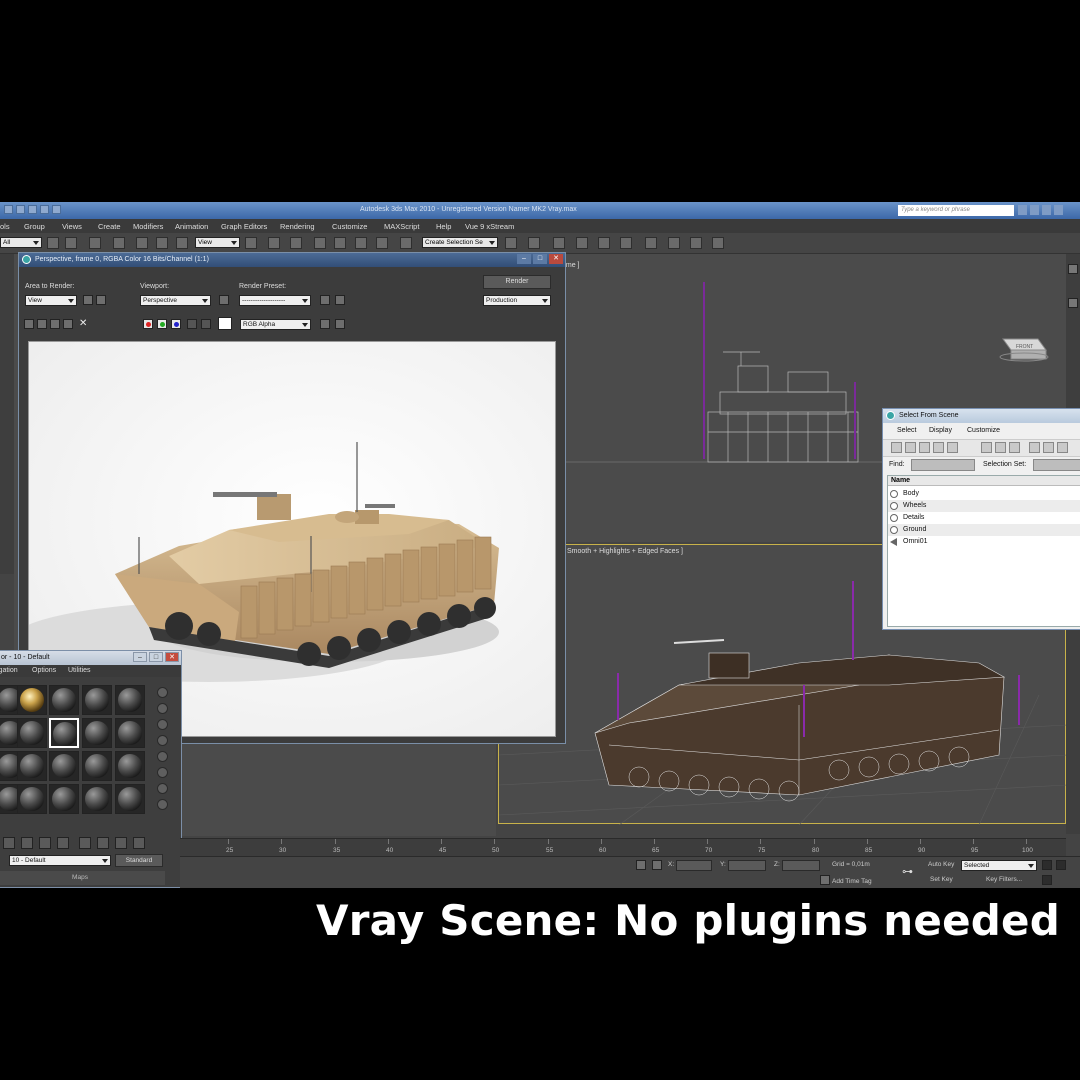 The image size is (1080, 1080). What do you see at coordinates (1058, 210) in the screenshot?
I see `minimize-icon` at bounding box center [1058, 210].